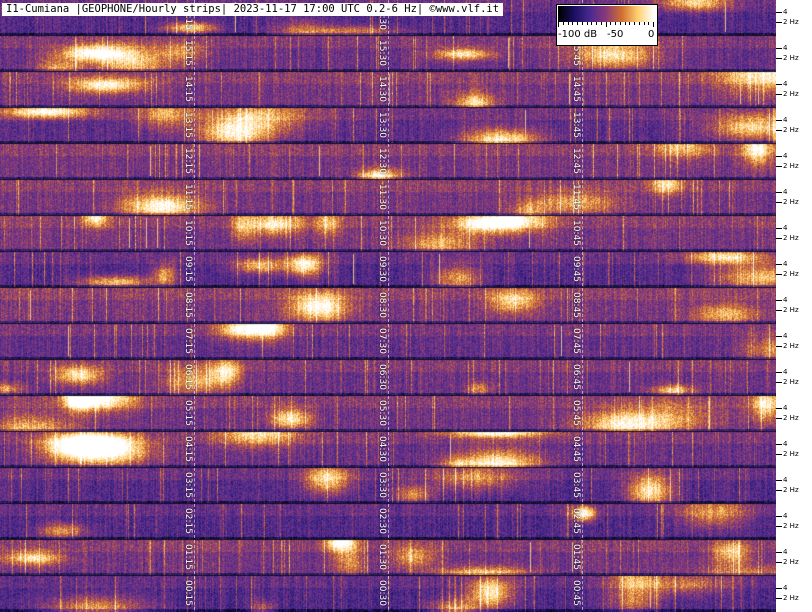 Image resolution: width=812 pixels, height=612 pixels. Describe the element at coordinates (607, 25) in the screenshot. I see `colorbar-legend: -100 dB -50 0` at that location.